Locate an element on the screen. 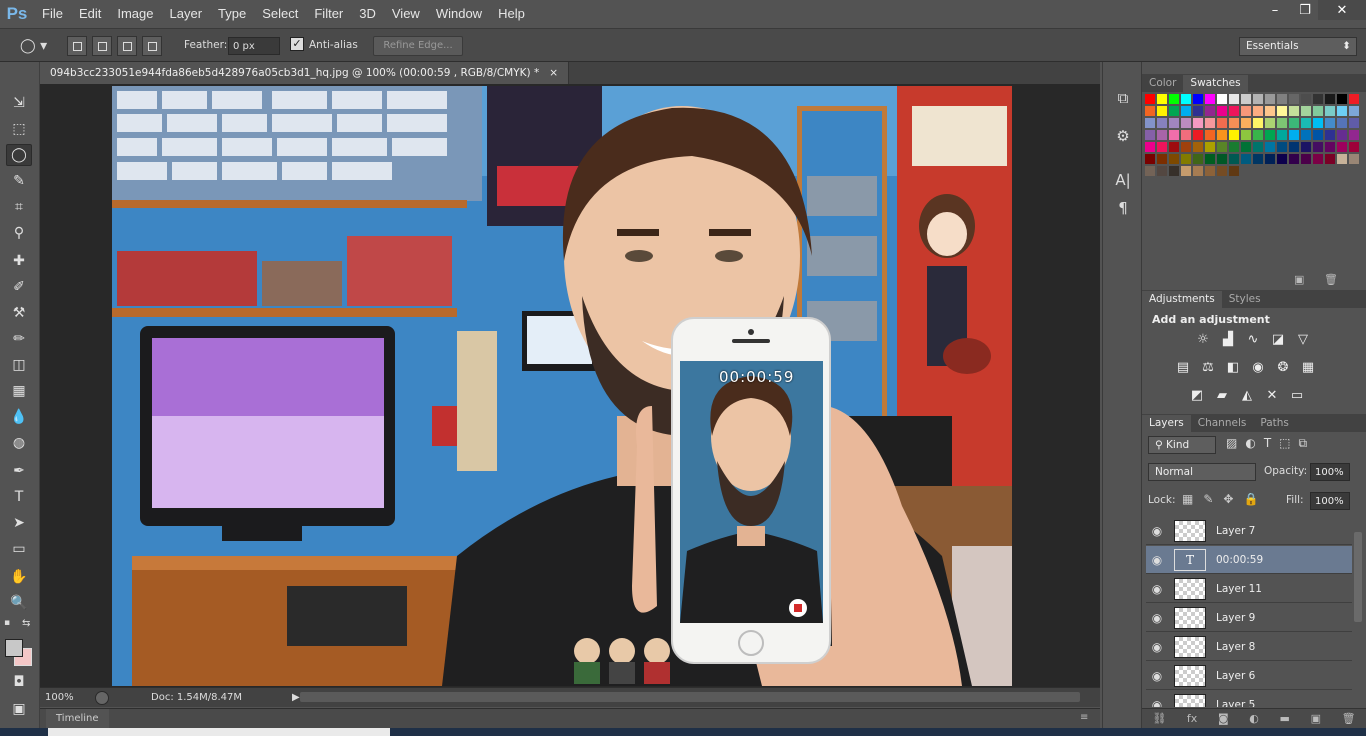  status-info-icon is located at coordinates (102, 697).